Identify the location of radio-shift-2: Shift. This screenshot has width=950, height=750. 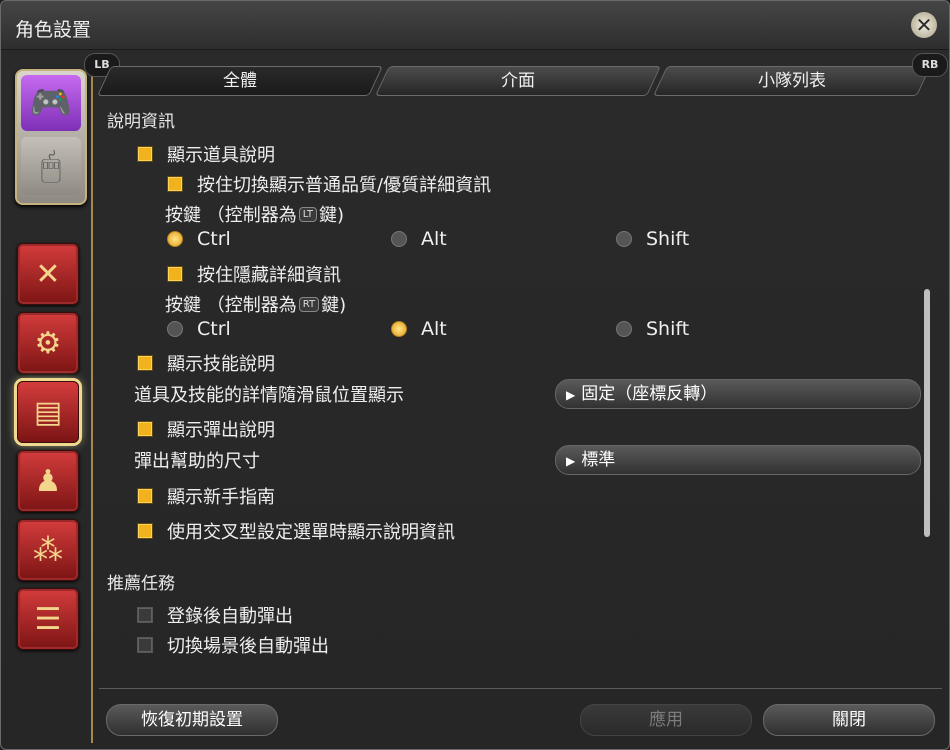
(652, 329).